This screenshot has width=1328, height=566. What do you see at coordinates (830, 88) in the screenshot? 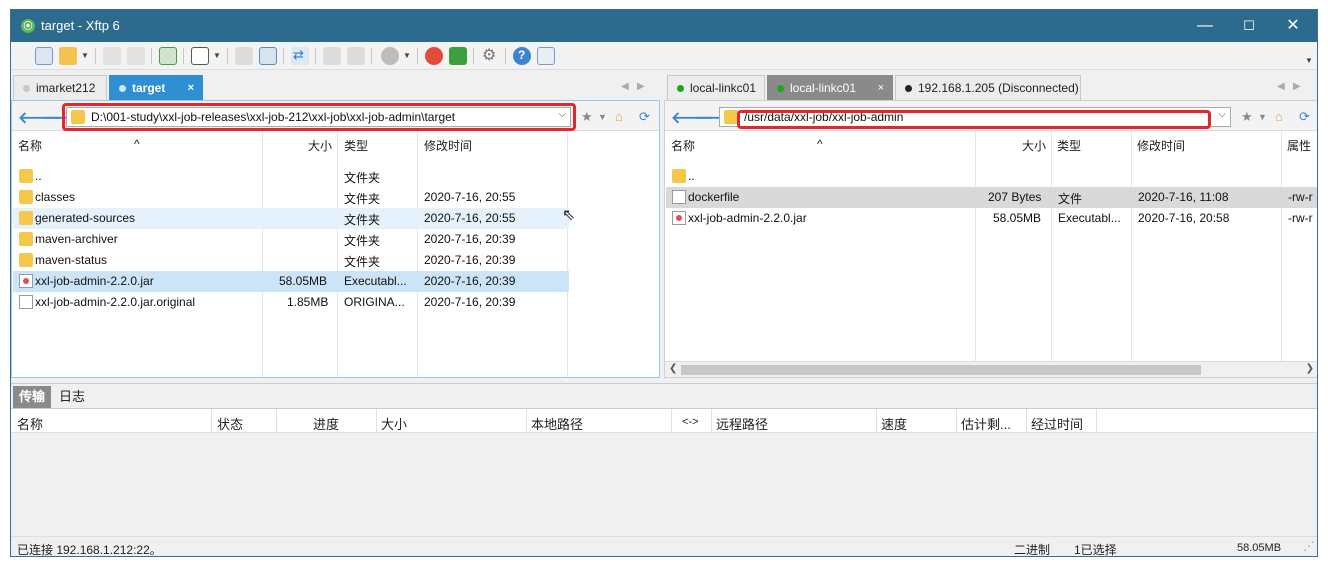
I see `tab-local-linkc01-active: local-linkc01 ×` at bounding box center [830, 88].